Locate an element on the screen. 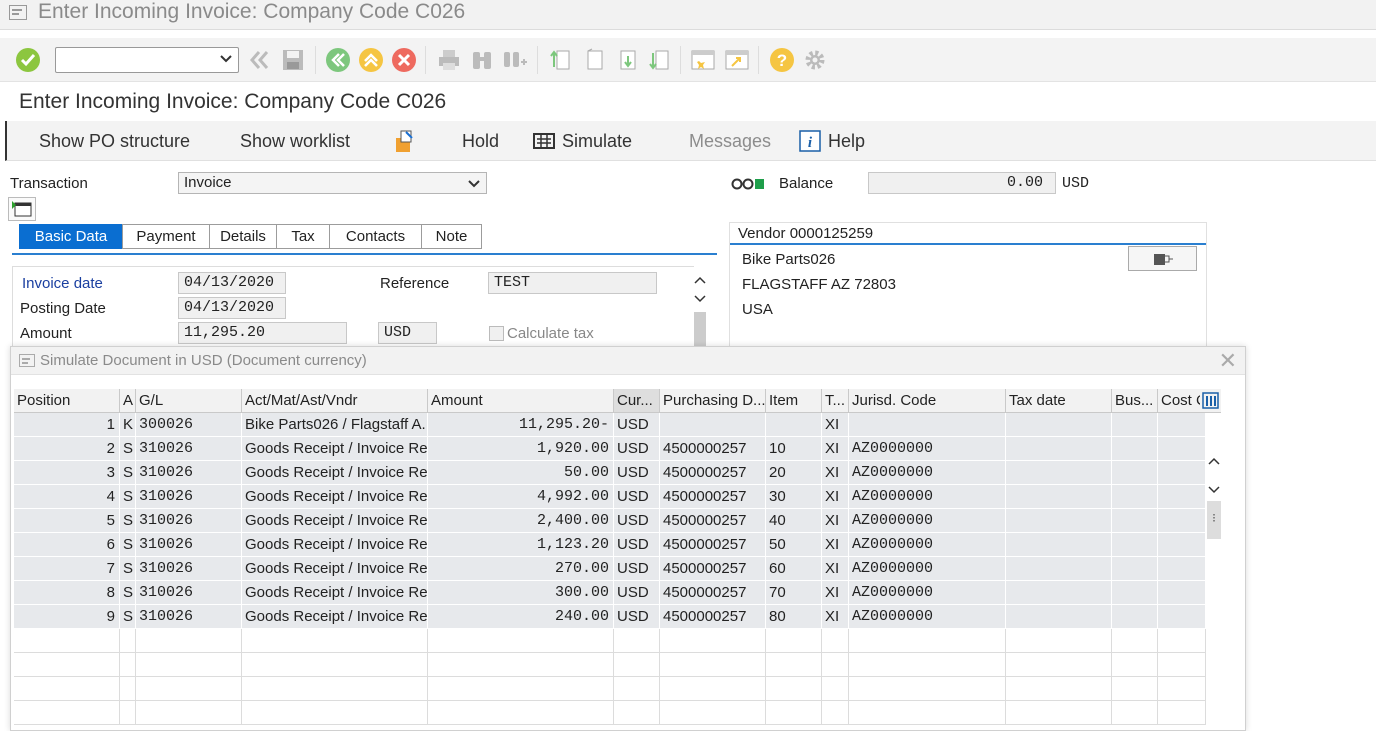 The width and height of the screenshot is (1376, 731). screen-layout-button is located at coordinates (22, 209).